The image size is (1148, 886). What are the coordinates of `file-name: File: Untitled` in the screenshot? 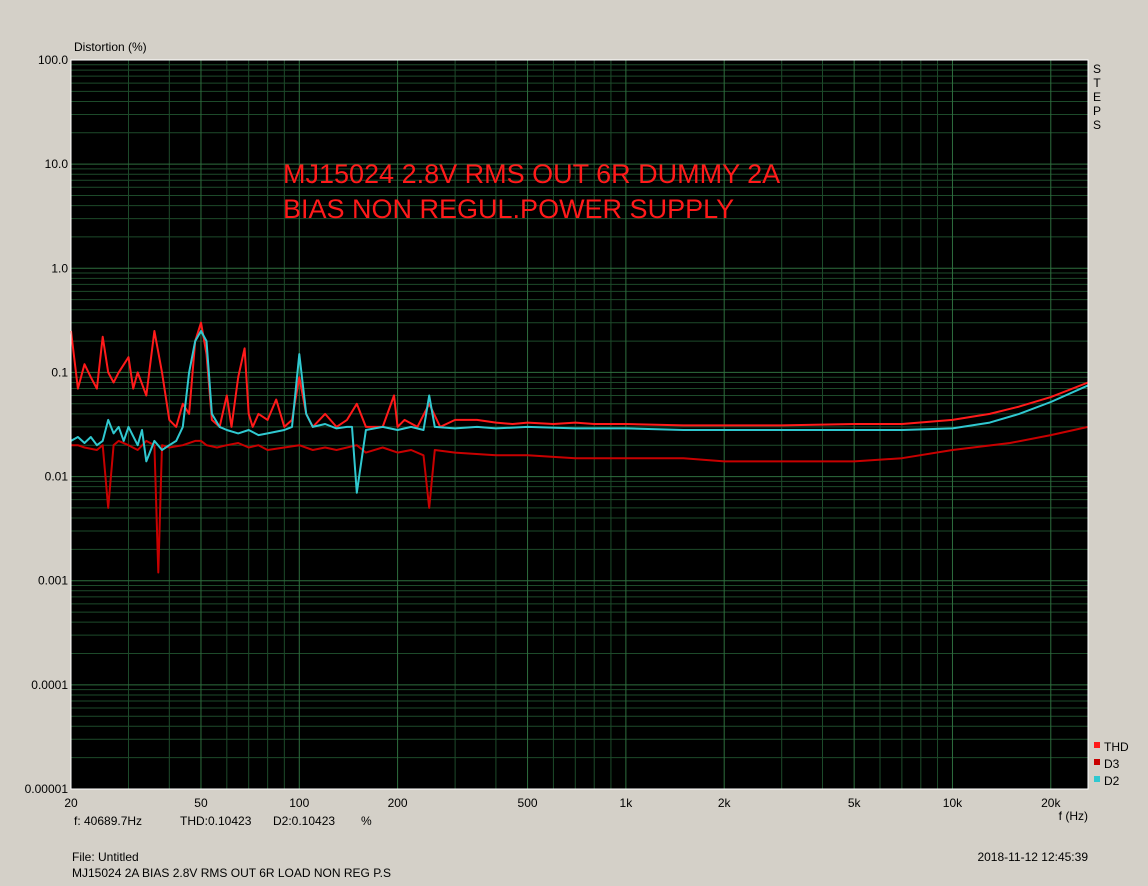 It's located at (105, 857).